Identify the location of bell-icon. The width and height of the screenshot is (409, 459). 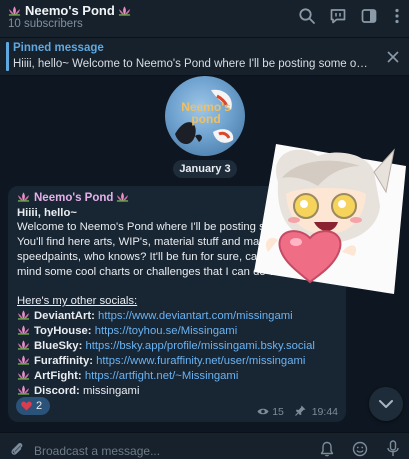
(327, 449).